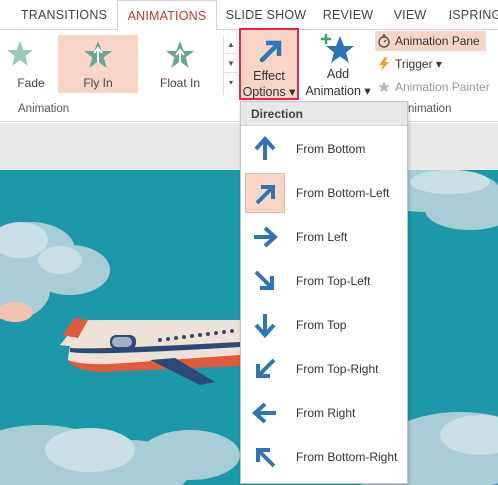 The height and width of the screenshot is (485, 498). What do you see at coordinates (44, 109) in the screenshot?
I see `group-label-animation: Animation` at bounding box center [44, 109].